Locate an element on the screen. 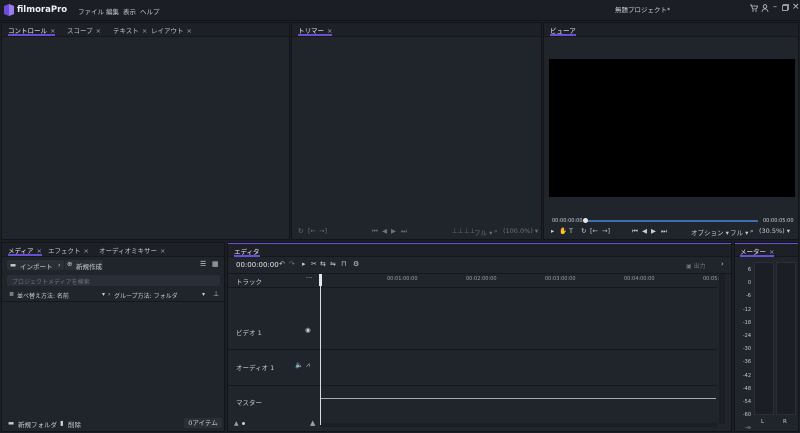 The width and height of the screenshot is (800, 433). meter-scale-tick: -18 is located at coordinates (746, 322).